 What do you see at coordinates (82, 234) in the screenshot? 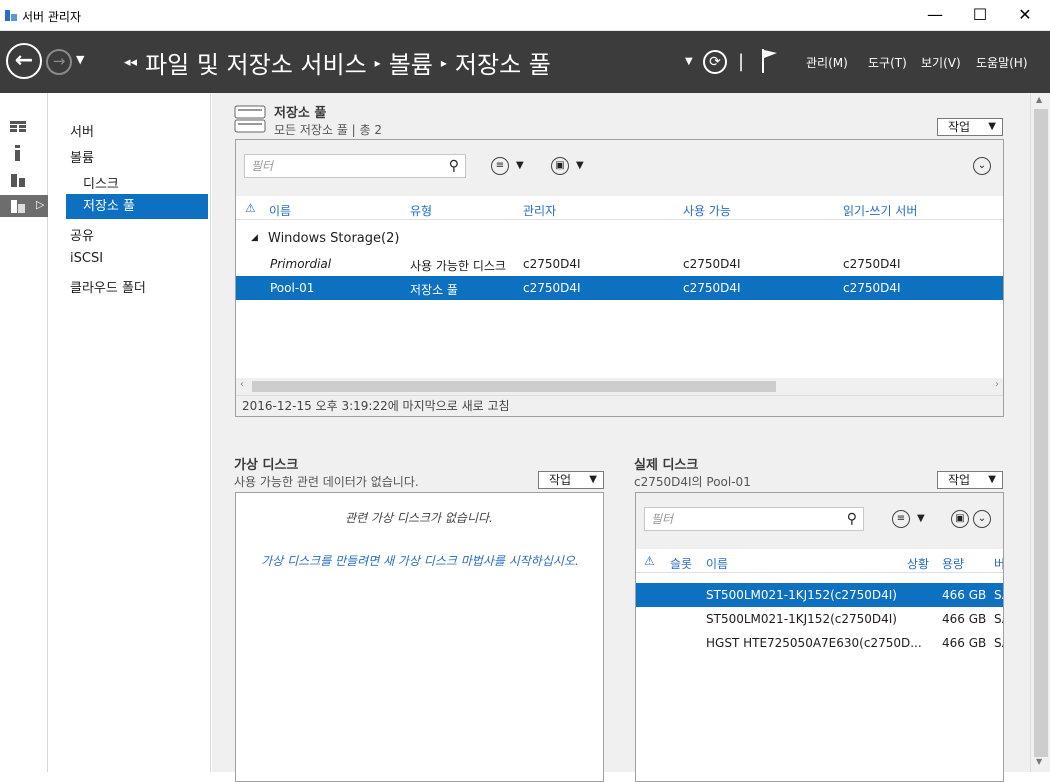
I see `nav-item-shares: 공유` at bounding box center [82, 234].